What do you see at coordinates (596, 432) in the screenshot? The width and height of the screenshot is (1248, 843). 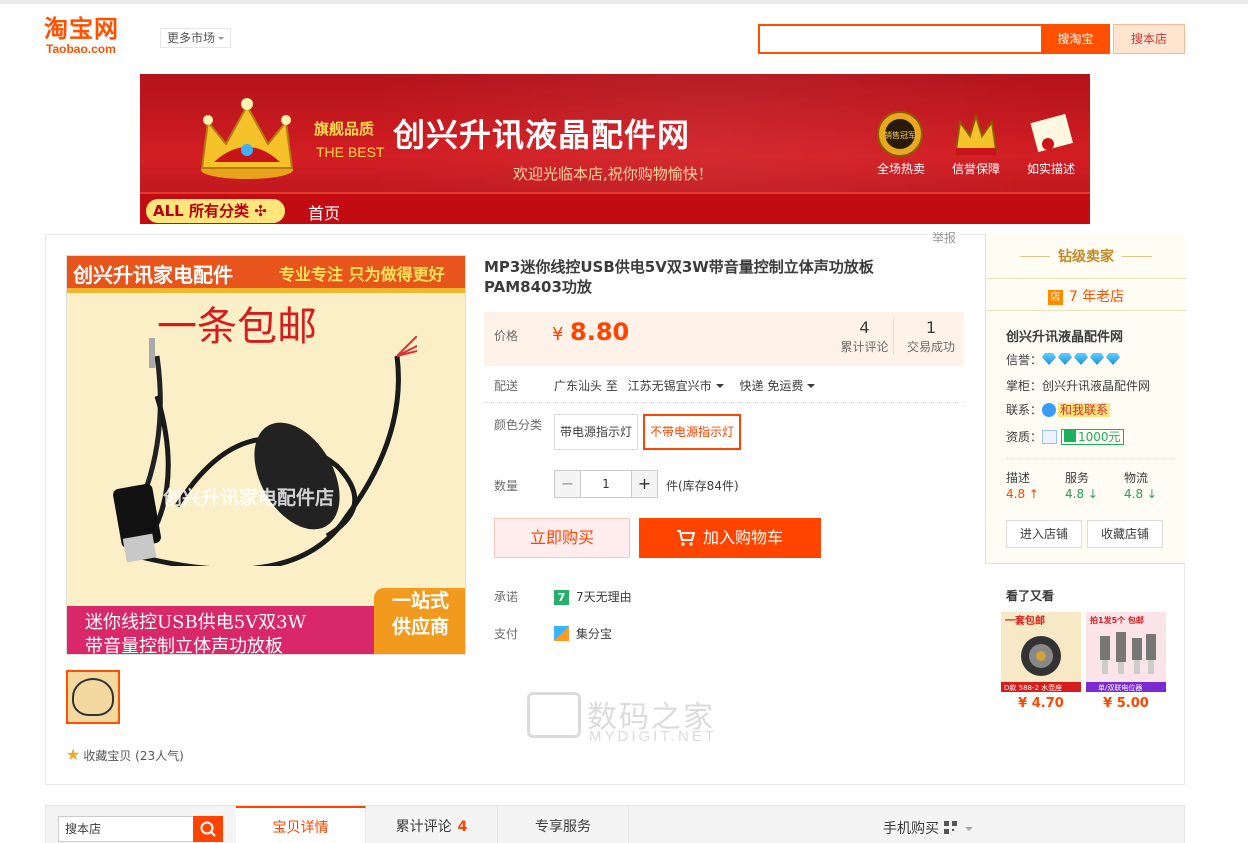 I see `color-option-with-light: 带电源指示灯` at bounding box center [596, 432].